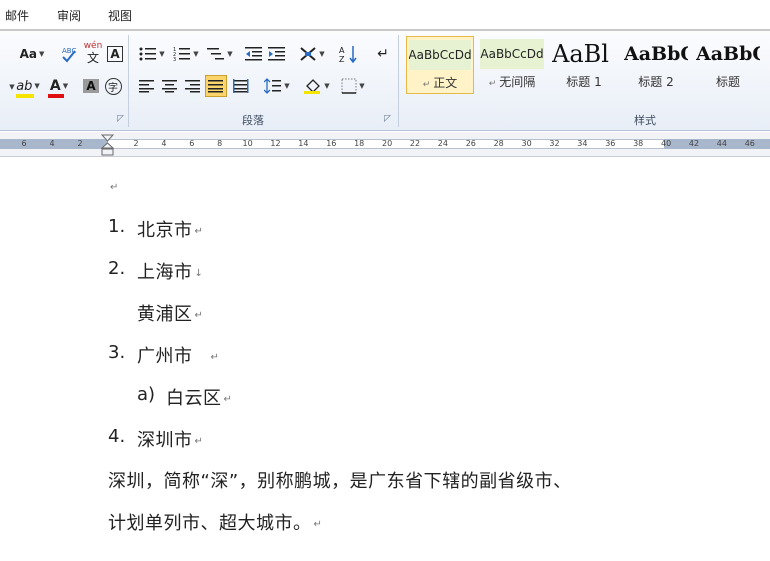 The image size is (770, 561). I want to click on spelling-icon: ABC, so click(69, 54).